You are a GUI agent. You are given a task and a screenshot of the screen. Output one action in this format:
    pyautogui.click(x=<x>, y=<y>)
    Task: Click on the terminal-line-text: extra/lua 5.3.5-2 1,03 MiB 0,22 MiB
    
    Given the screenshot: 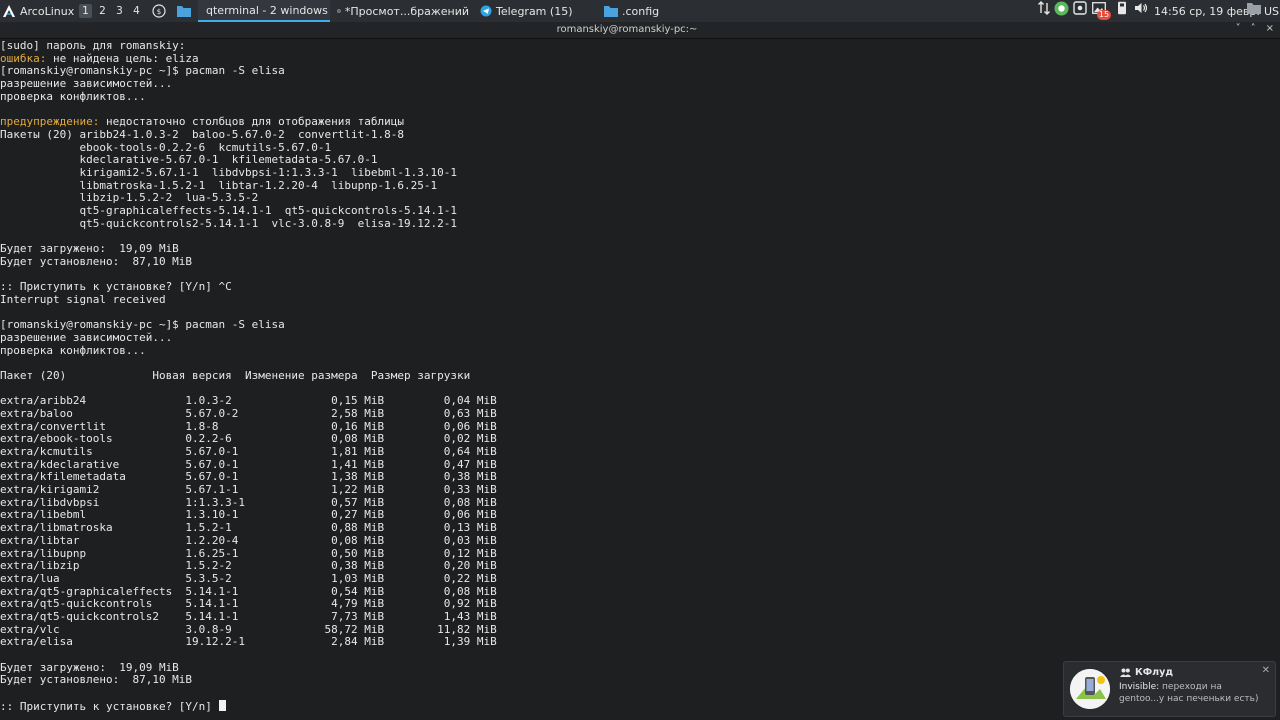 What is the action you would take?
    pyautogui.click(x=248, y=578)
    